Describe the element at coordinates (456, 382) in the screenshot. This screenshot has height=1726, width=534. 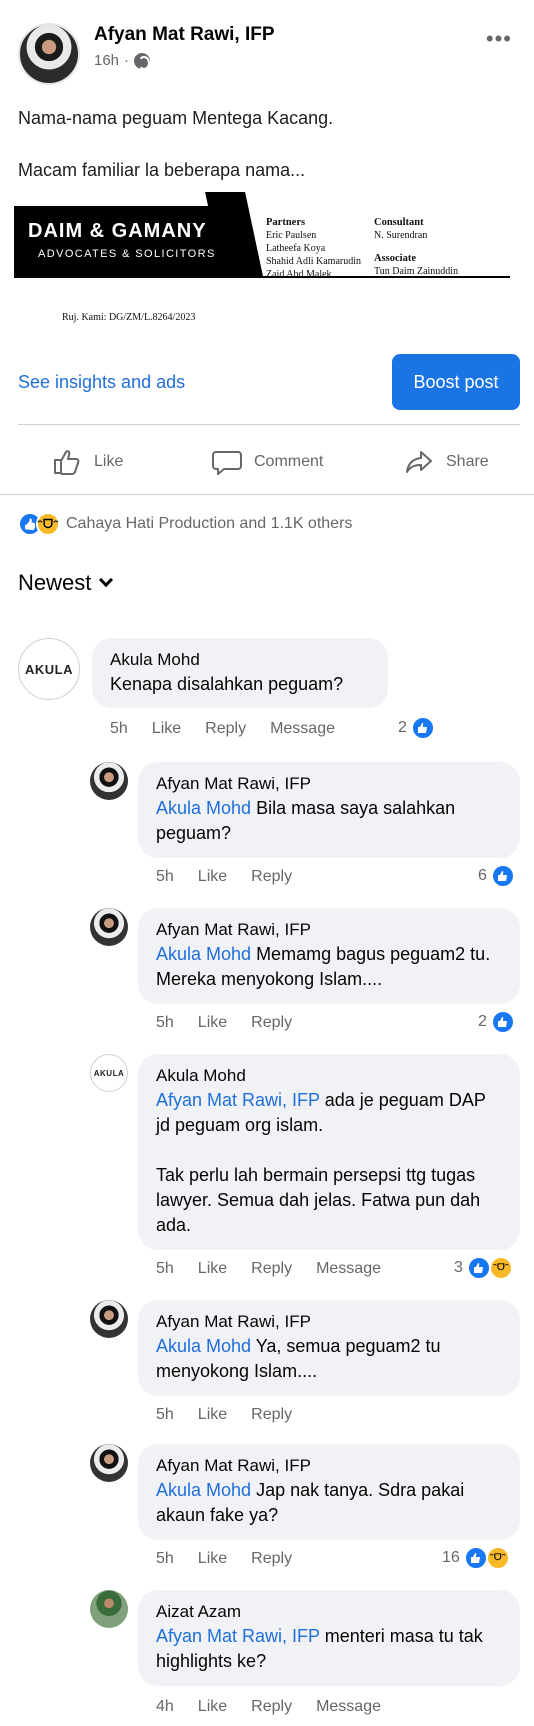
I see `boost-post-button: Boost post` at that location.